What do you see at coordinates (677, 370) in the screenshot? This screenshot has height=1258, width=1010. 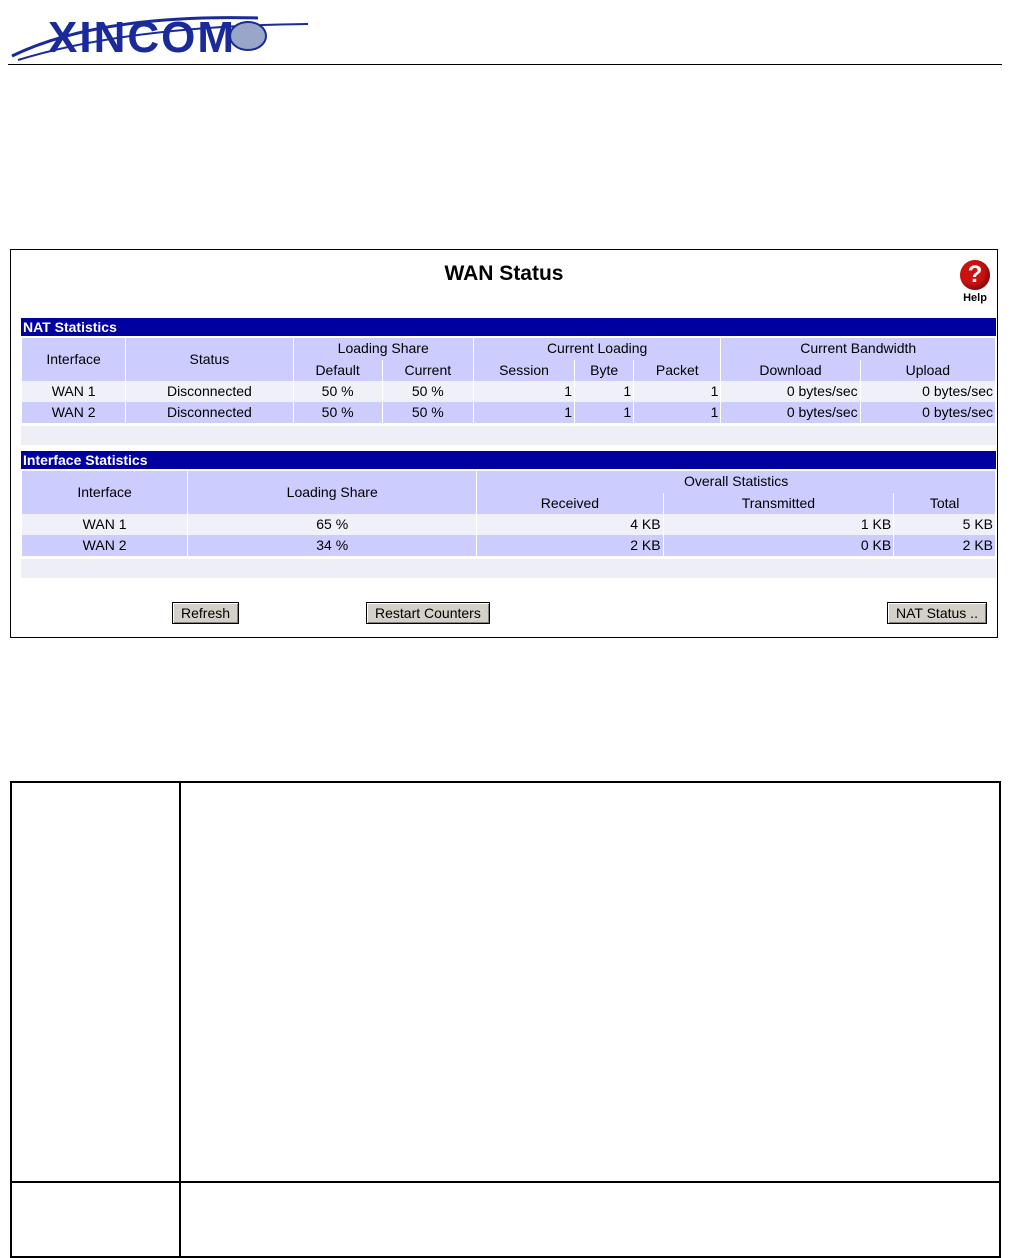 I see `col-packet: Packet` at bounding box center [677, 370].